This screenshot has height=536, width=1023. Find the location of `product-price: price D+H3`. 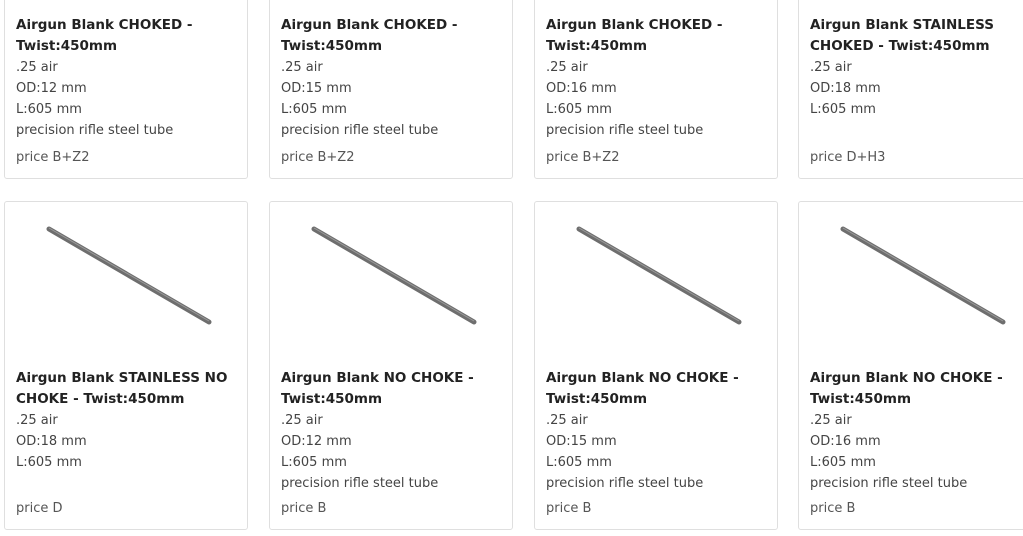

product-price: price D+H3 is located at coordinates (848, 157).